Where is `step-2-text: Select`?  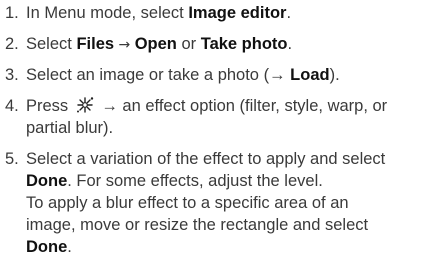 step-2-text: Select is located at coordinates (51, 44).